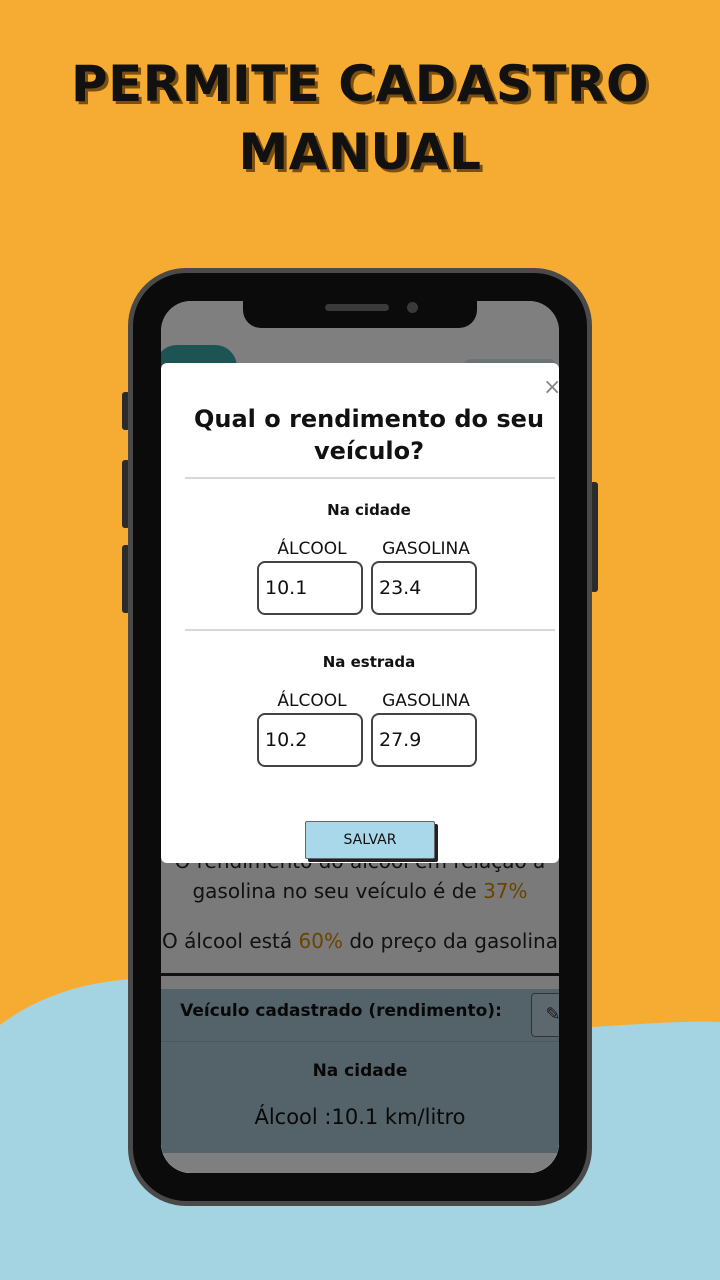  What do you see at coordinates (360, 312) in the screenshot?
I see `phone-notch` at bounding box center [360, 312].